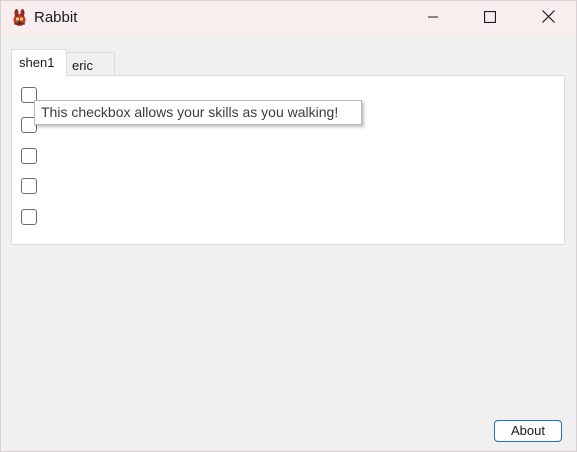 The width and height of the screenshot is (577, 452). I want to click on close-icon, so click(548, 18).